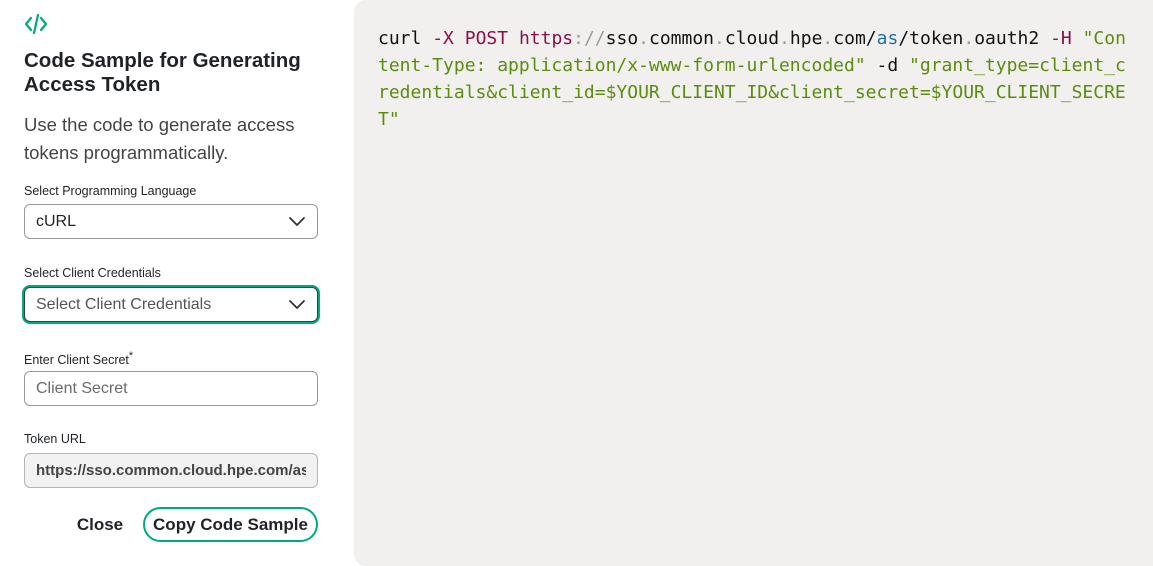  I want to click on credentials-select: Select Client Credentials, so click(171, 304).